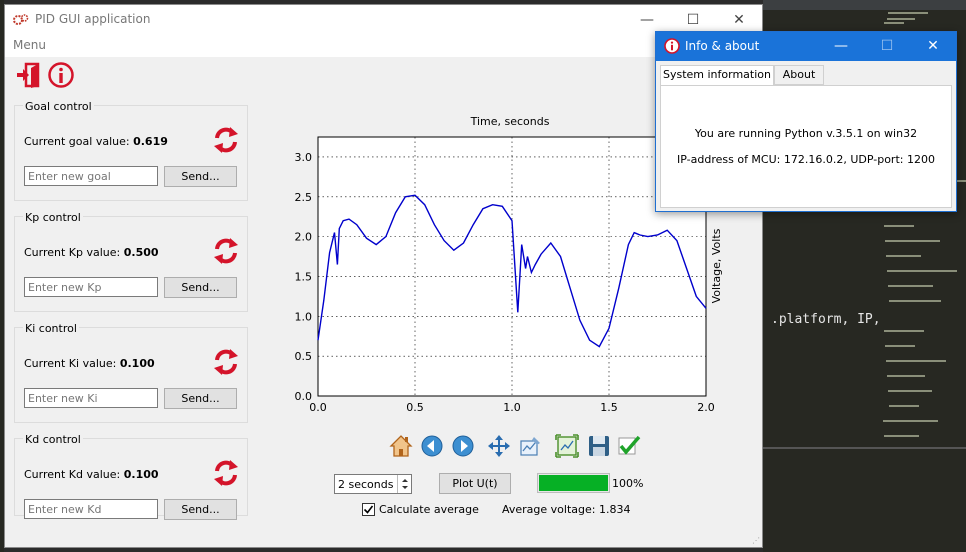  What do you see at coordinates (304, 356) in the screenshot?
I see `y-tick-label: 0.5` at bounding box center [304, 356].